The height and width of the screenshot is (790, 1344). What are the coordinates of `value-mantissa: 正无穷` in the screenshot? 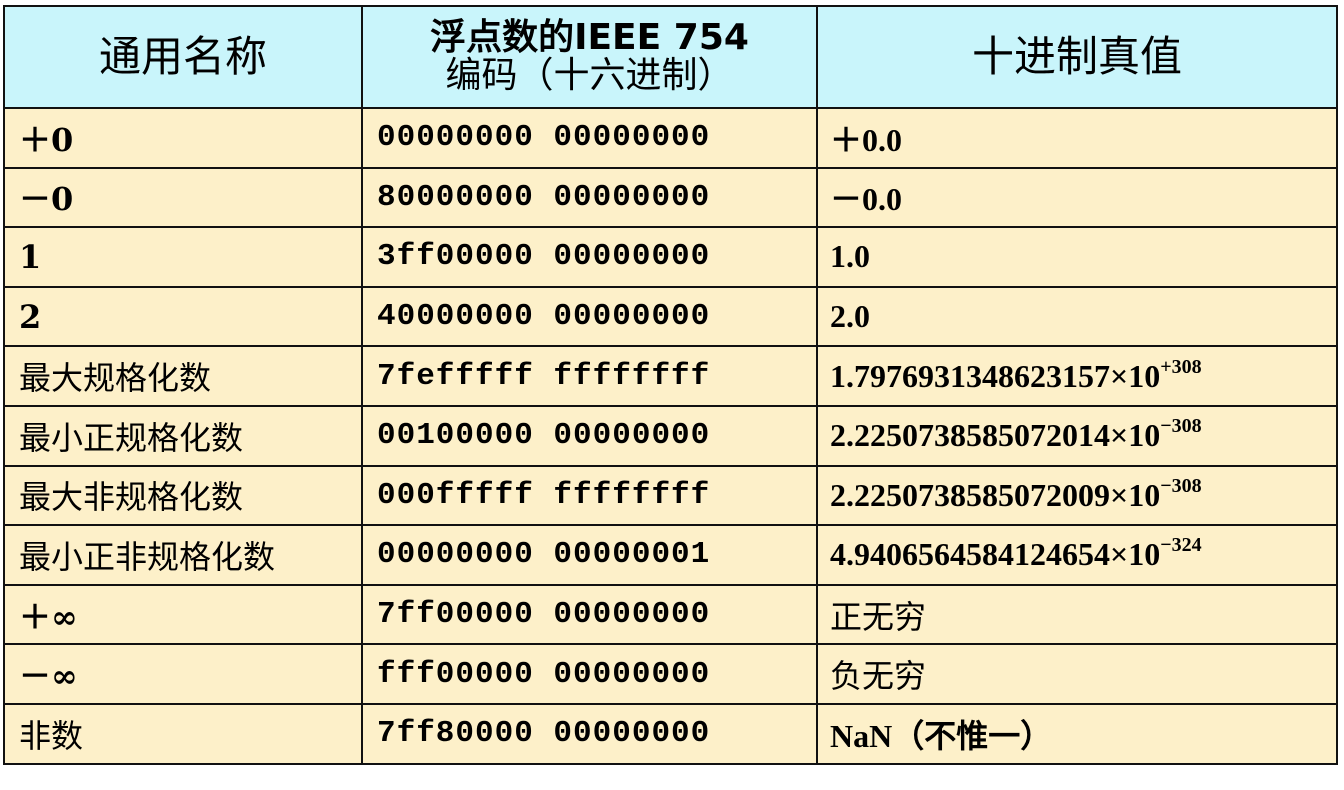 It's located at (878, 616).